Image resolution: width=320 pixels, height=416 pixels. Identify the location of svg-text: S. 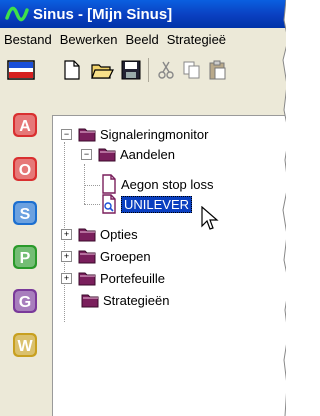
(25, 214).